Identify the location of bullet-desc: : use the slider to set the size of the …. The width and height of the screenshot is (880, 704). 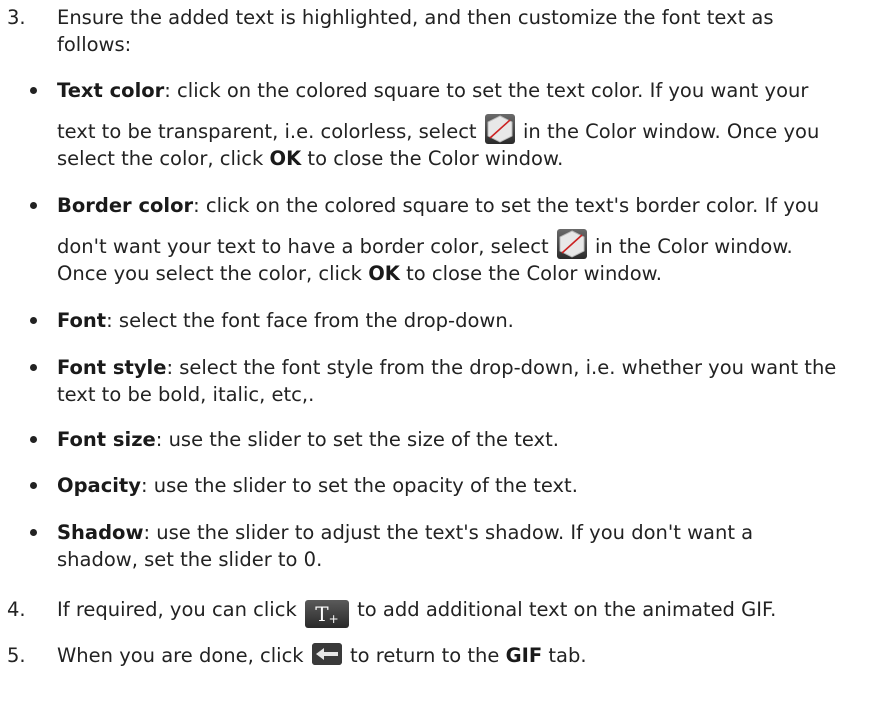
(357, 439).